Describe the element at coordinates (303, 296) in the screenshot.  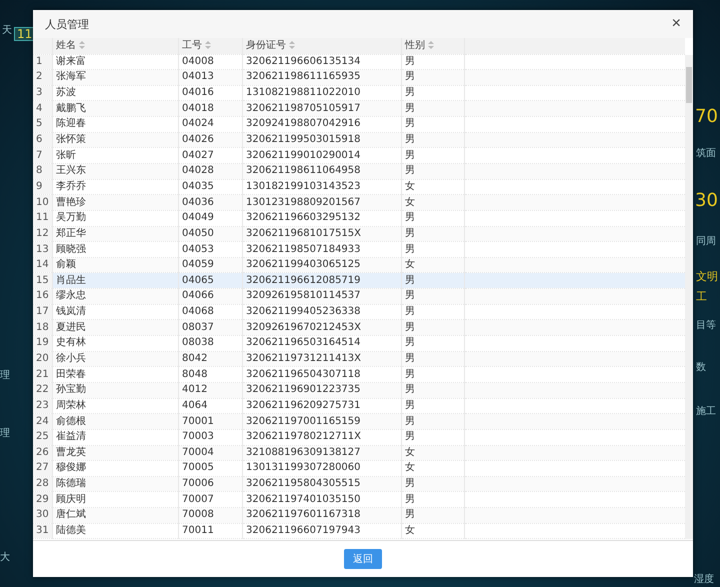
I see `table-cell: 320926195810114537` at that location.